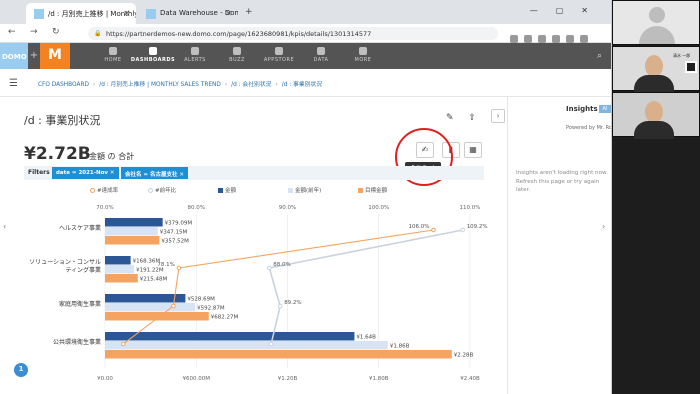 This screenshot has height=394, width=700. What do you see at coordinates (477, 227) in the screenshot?
I see `line-value-label: 109.2%` at bounding box center [477, 227].